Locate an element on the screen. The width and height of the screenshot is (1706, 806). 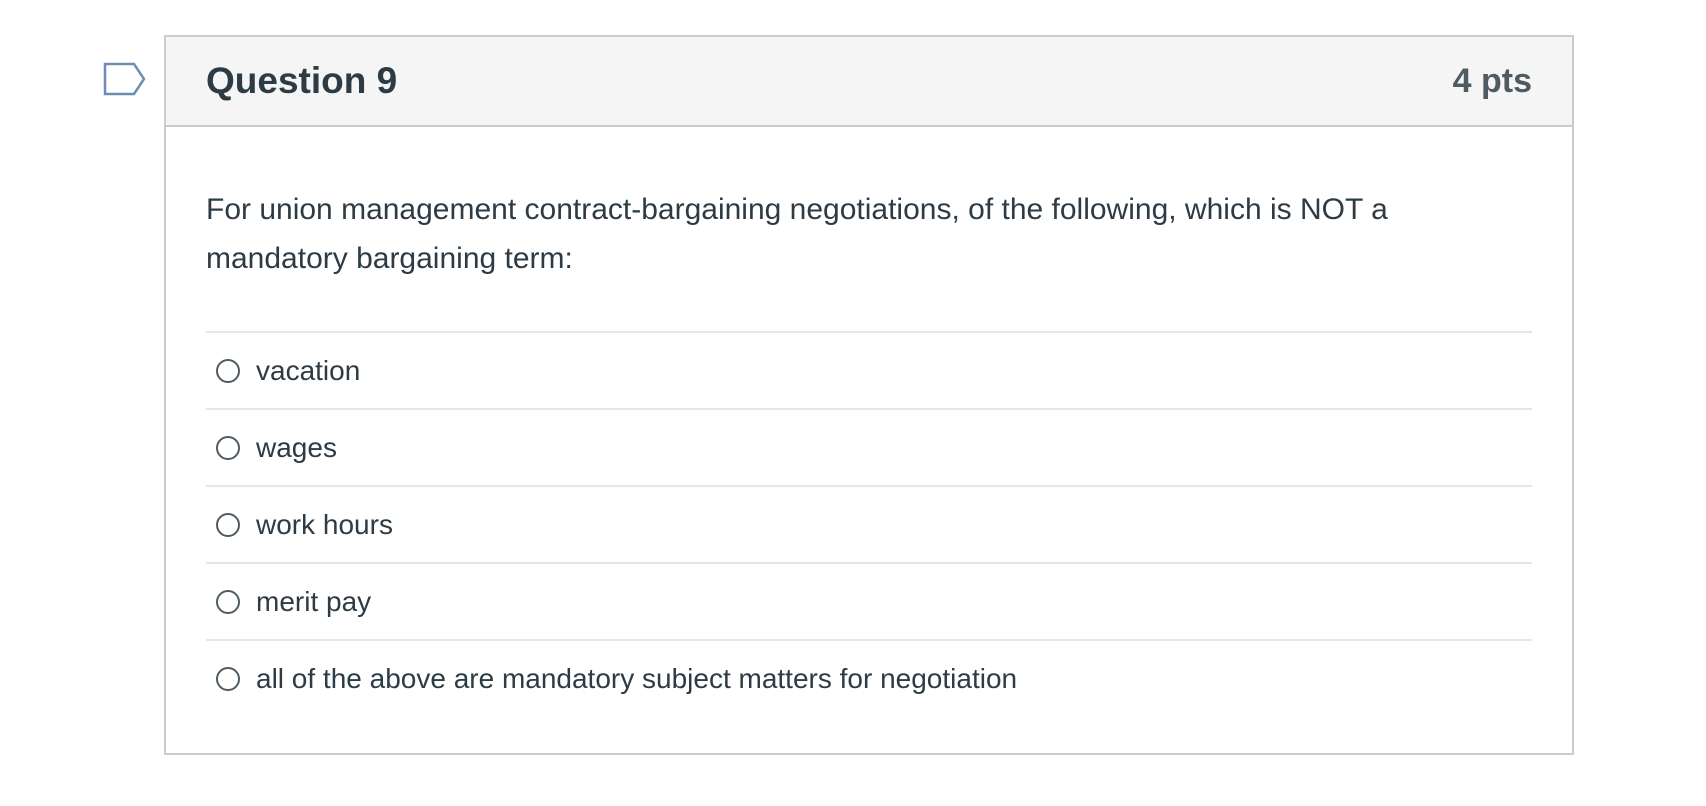
answer-option: vacation is located at coordinates (869, 371).